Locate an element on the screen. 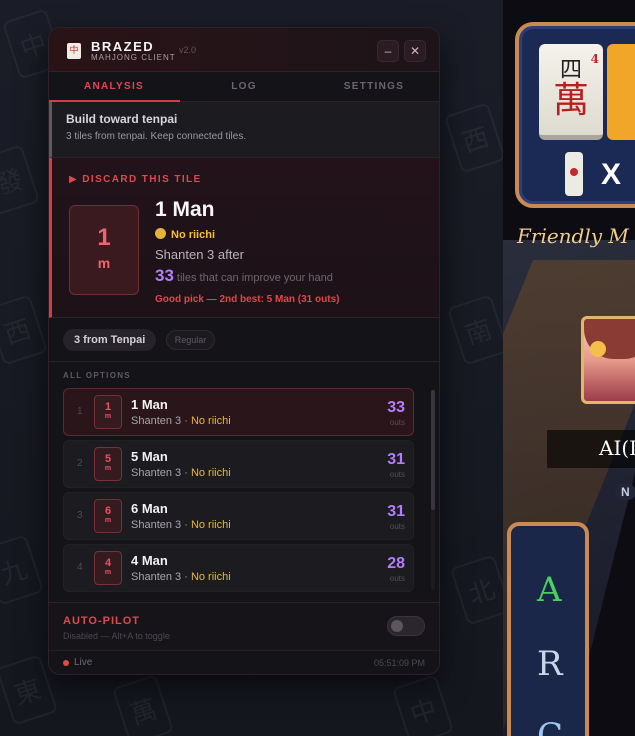  tab-bar: ANALYSIS LOG SETTINGS is located at coordinates (244, 87).